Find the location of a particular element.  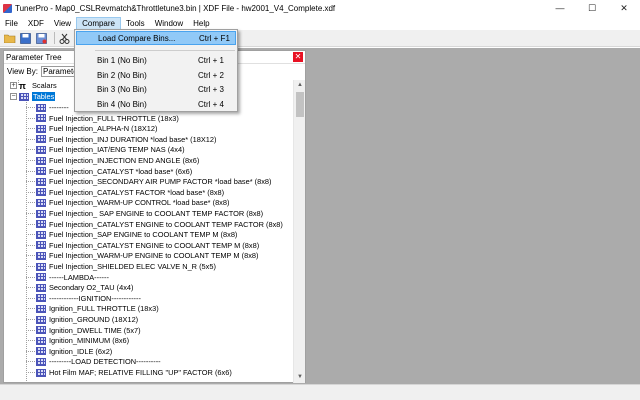

tree-item-table: Ignition_MINIMUM (8x6) is located at coordinates (82, 340).